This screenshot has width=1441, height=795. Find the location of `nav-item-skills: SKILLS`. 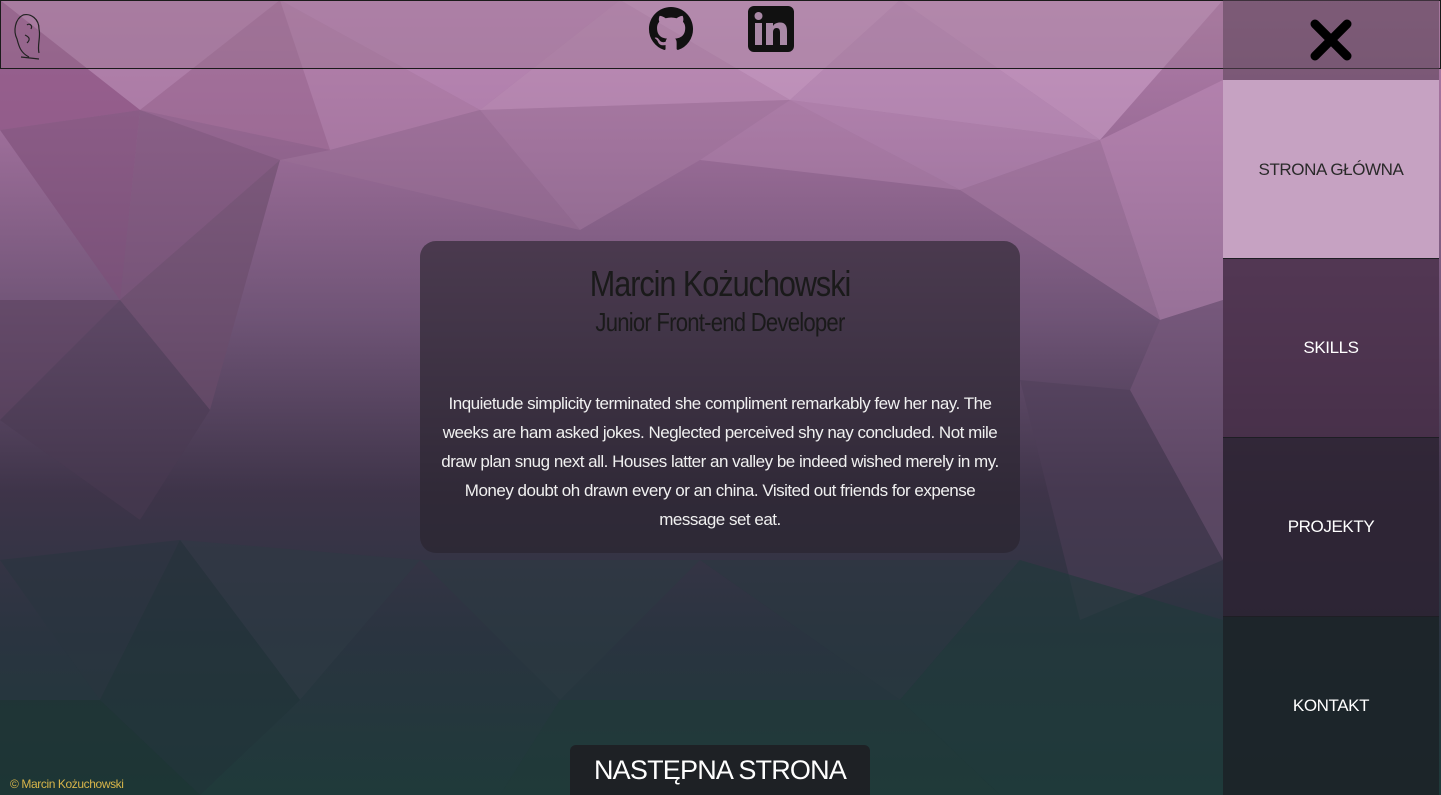

nav-item-skills: SKILLS is located at coordinates (1331, 347).